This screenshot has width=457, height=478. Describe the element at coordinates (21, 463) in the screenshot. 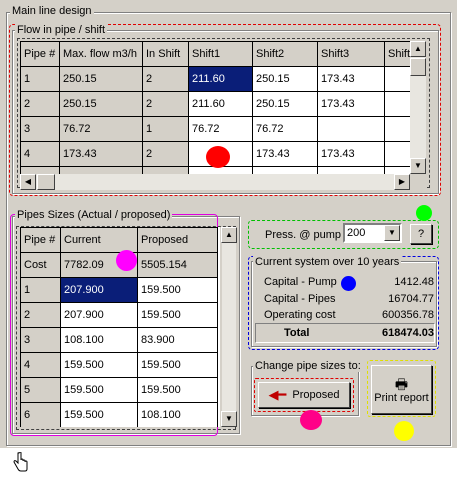

I see `hand-pointer-icon` at that location.